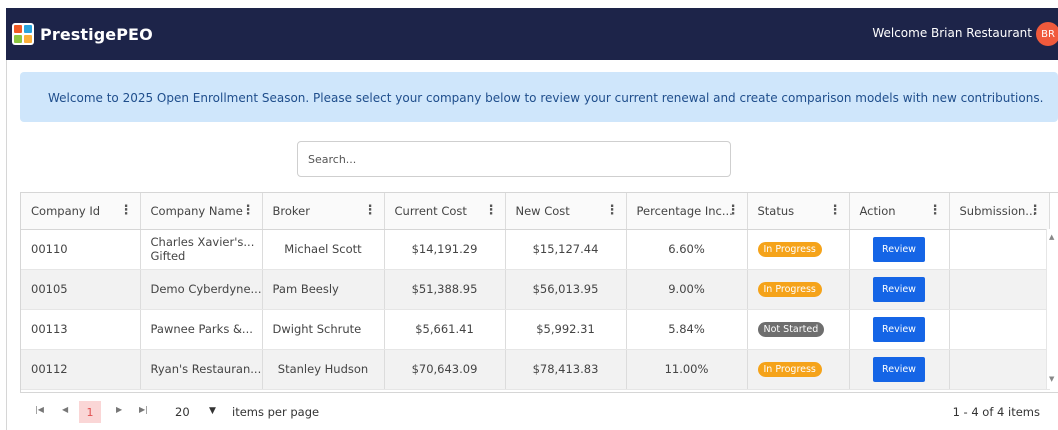 This screenshot has width=1058, height=430. I want to click on cell-broker: Michael Scott, so click(323, 249).